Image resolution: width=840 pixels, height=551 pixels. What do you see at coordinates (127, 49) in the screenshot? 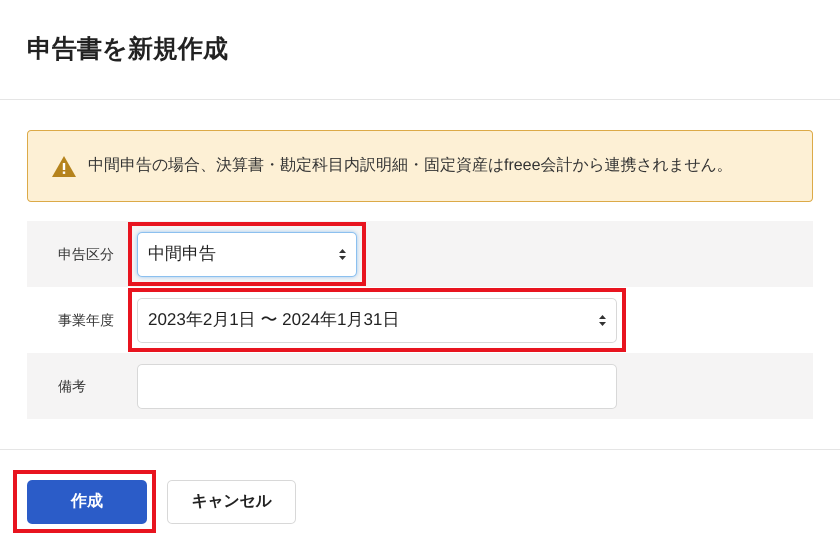
I see `dialog-title: 申告書を新規作成` at bounding box center [127, 49].